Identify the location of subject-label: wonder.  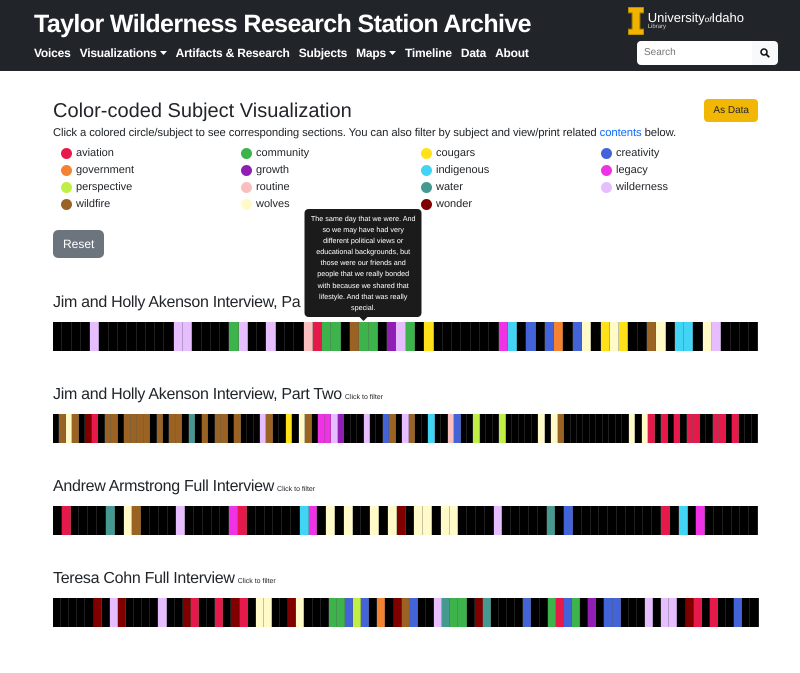
(454, 204).